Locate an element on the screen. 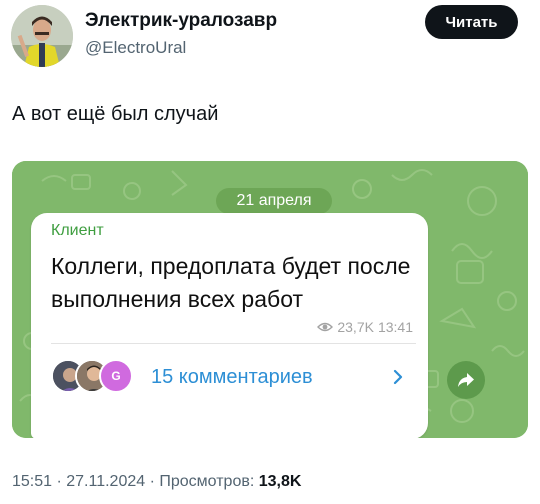  tweet-views-count: 13,8K is located at coordinates (280, 481).